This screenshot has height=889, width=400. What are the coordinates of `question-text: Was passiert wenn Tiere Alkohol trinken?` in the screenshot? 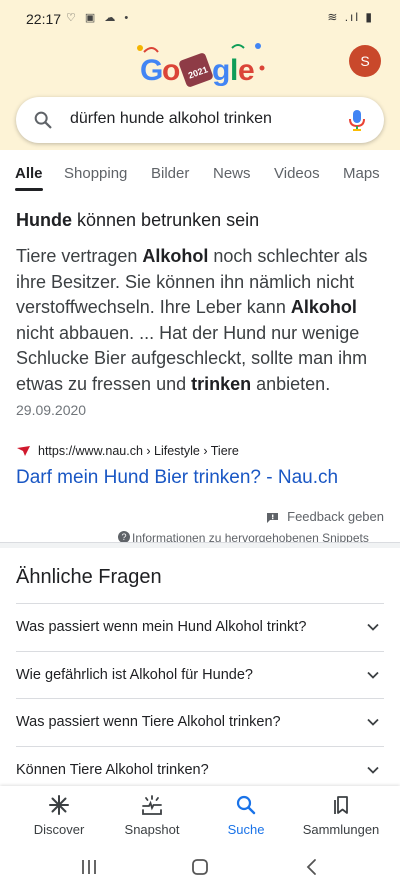 It's located at (148, 722).